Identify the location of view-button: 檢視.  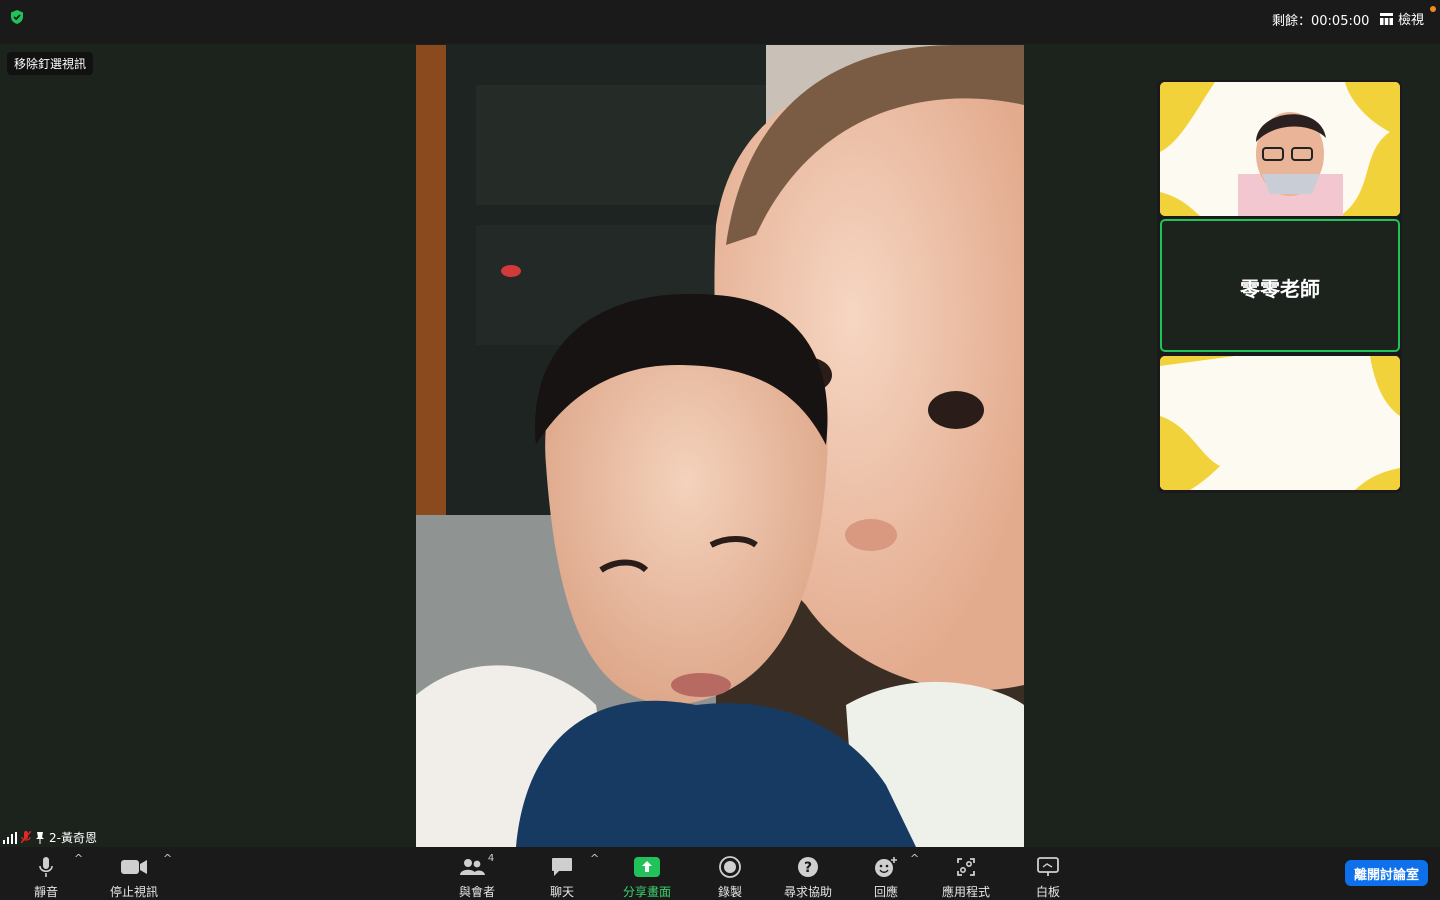
(1402, 18).